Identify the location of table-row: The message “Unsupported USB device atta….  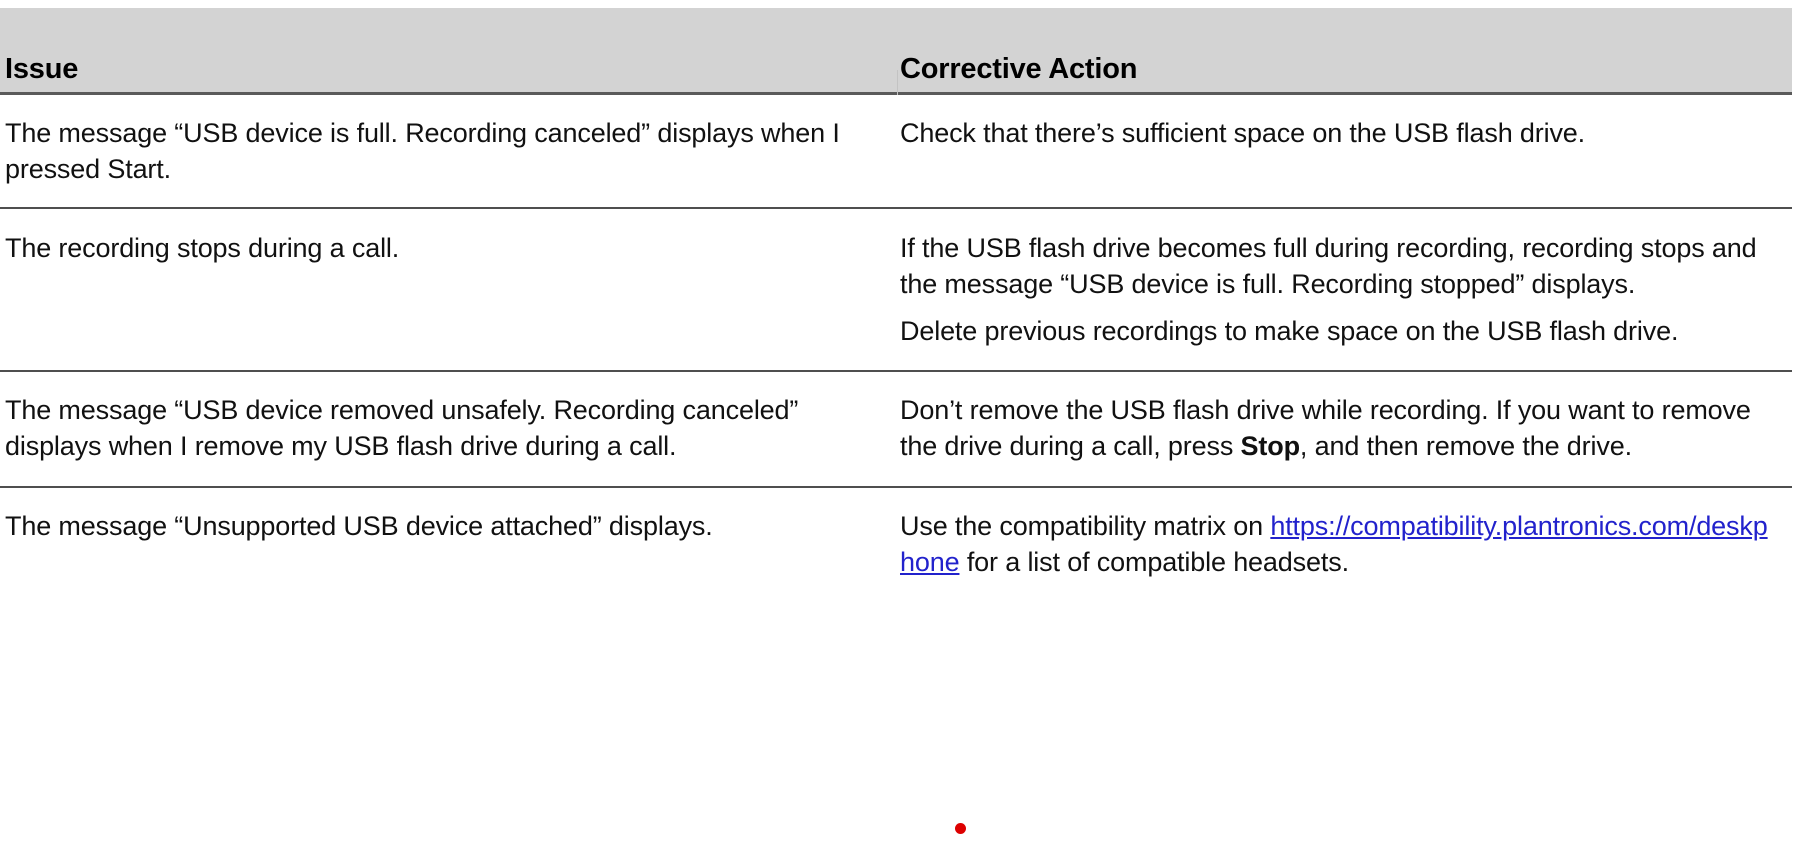
(896, 539).